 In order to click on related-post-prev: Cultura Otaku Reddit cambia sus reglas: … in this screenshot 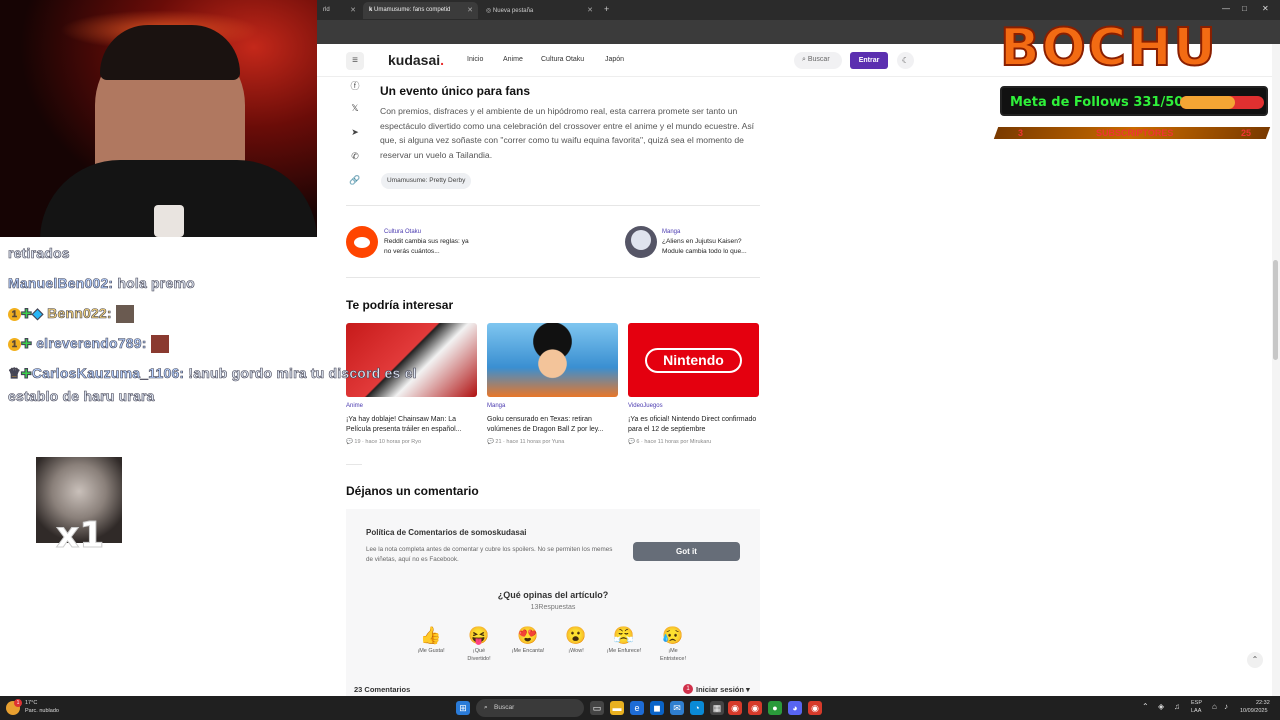, I will do `click(439, 242)`.